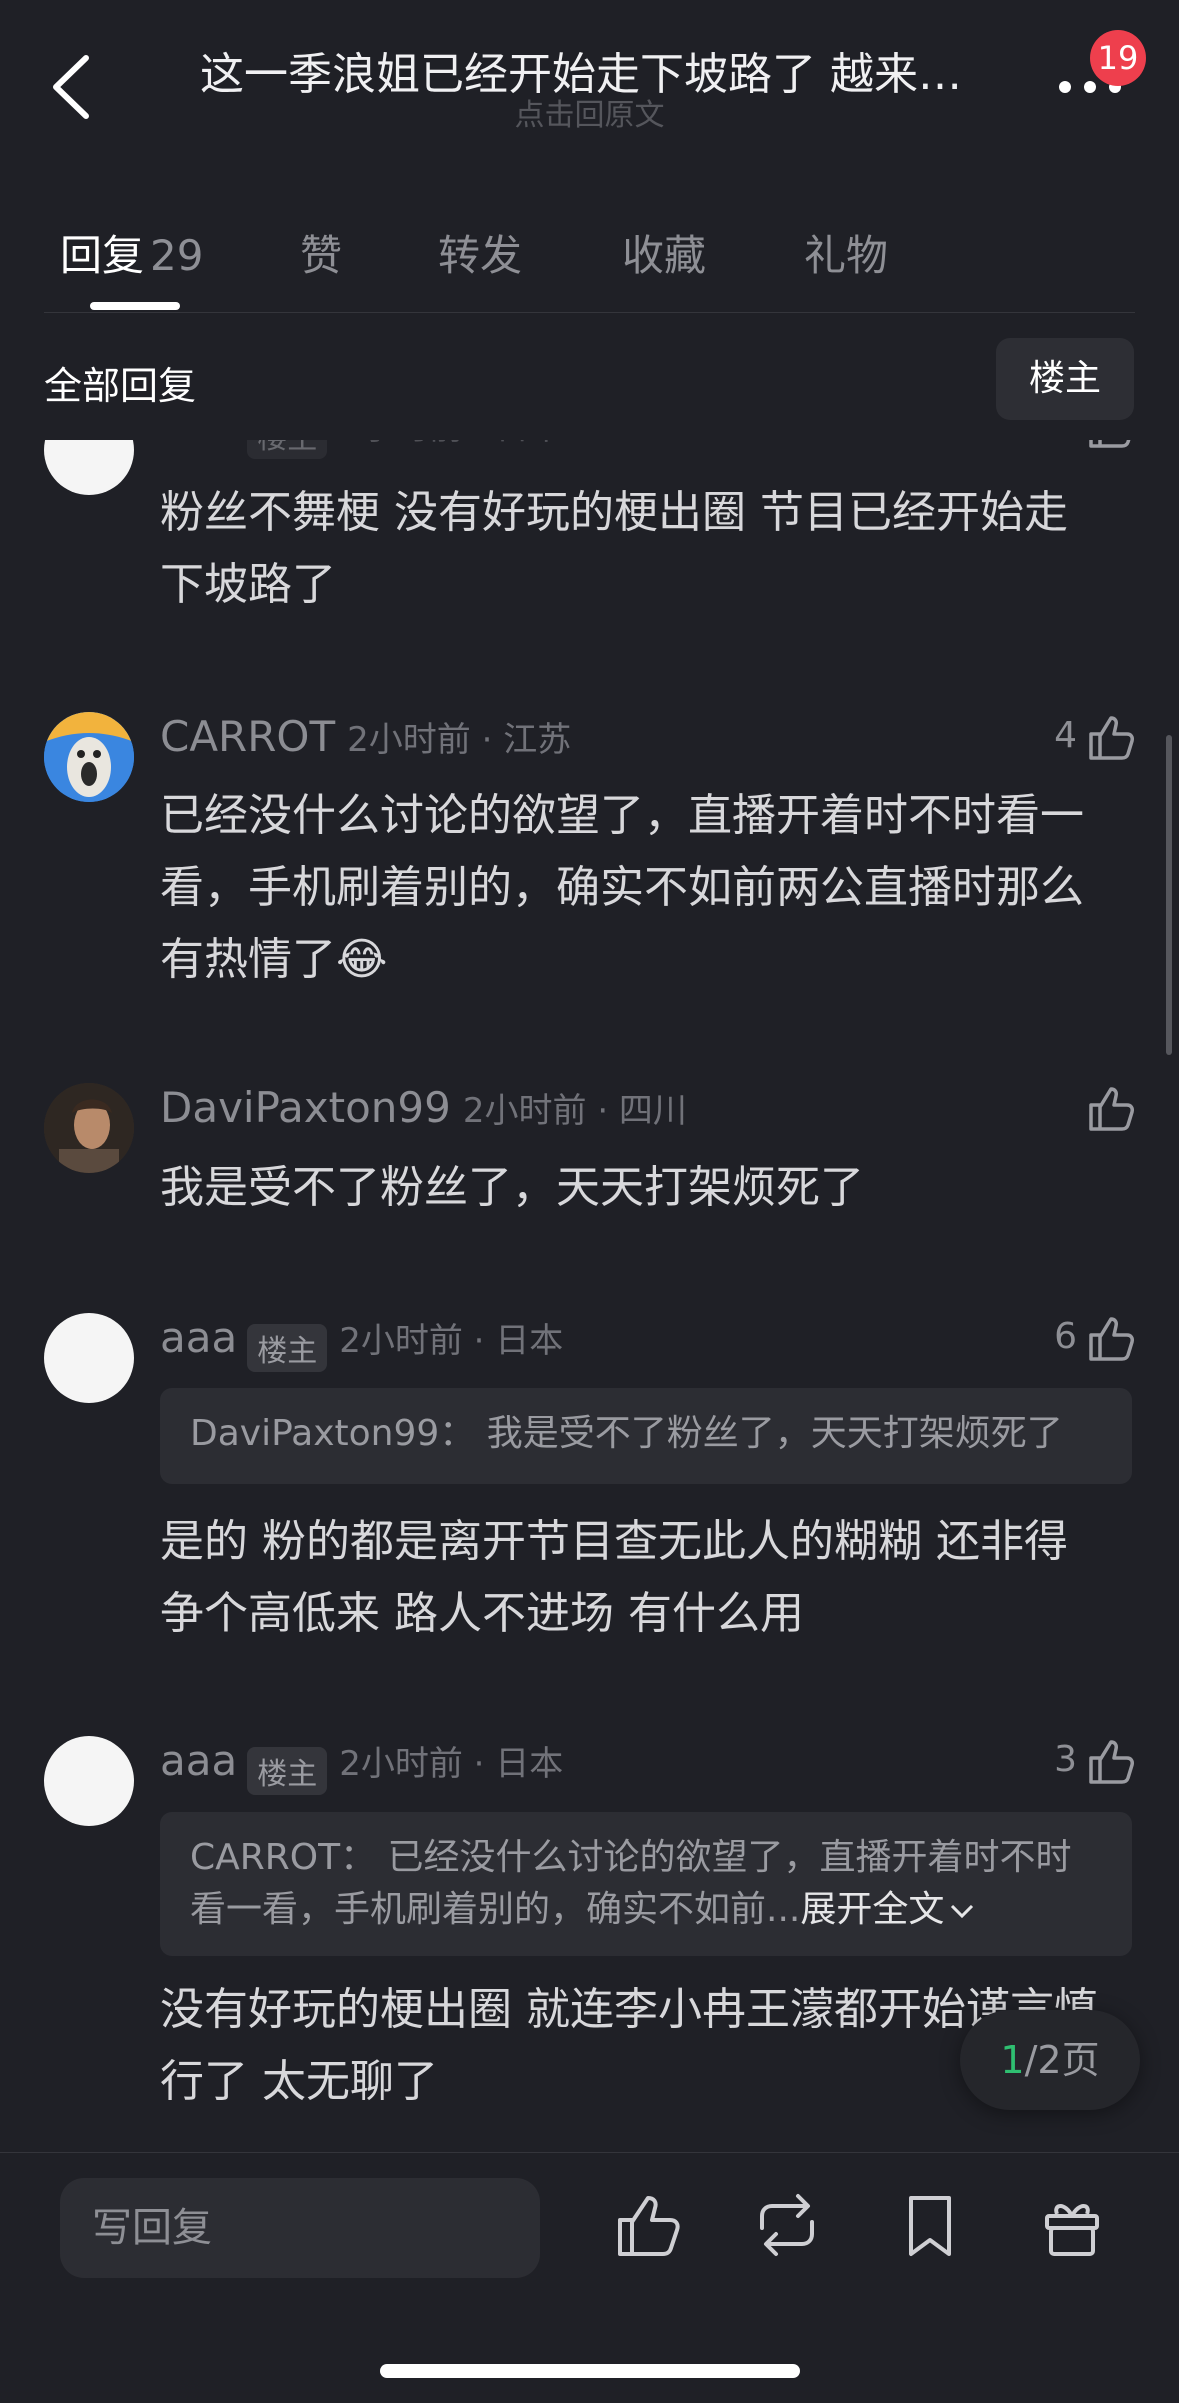 The width and height of the screenshot is (1179, 2403). I want to click on tab-replies: 回复 29, so click(131, 252).